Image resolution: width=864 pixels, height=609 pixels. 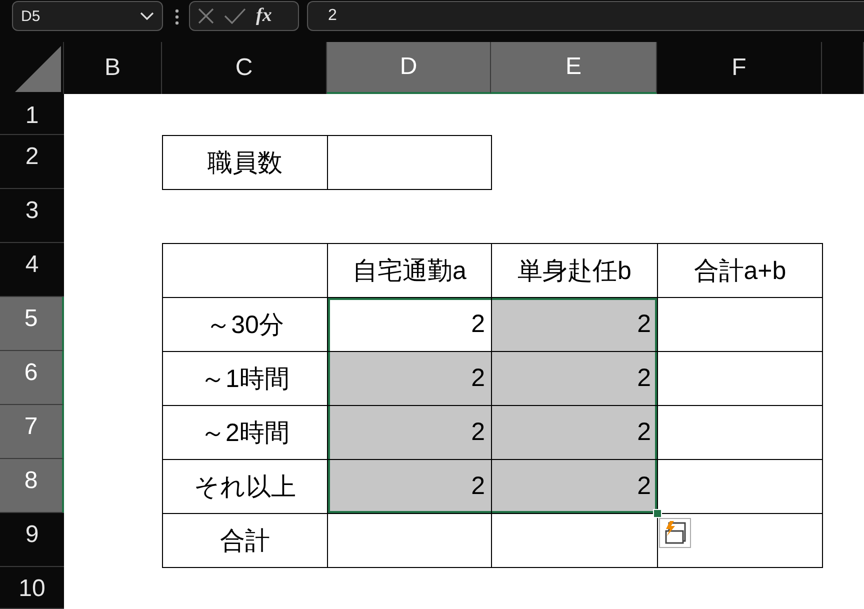 I want to click on more-icon, so click(x=177, y=17).